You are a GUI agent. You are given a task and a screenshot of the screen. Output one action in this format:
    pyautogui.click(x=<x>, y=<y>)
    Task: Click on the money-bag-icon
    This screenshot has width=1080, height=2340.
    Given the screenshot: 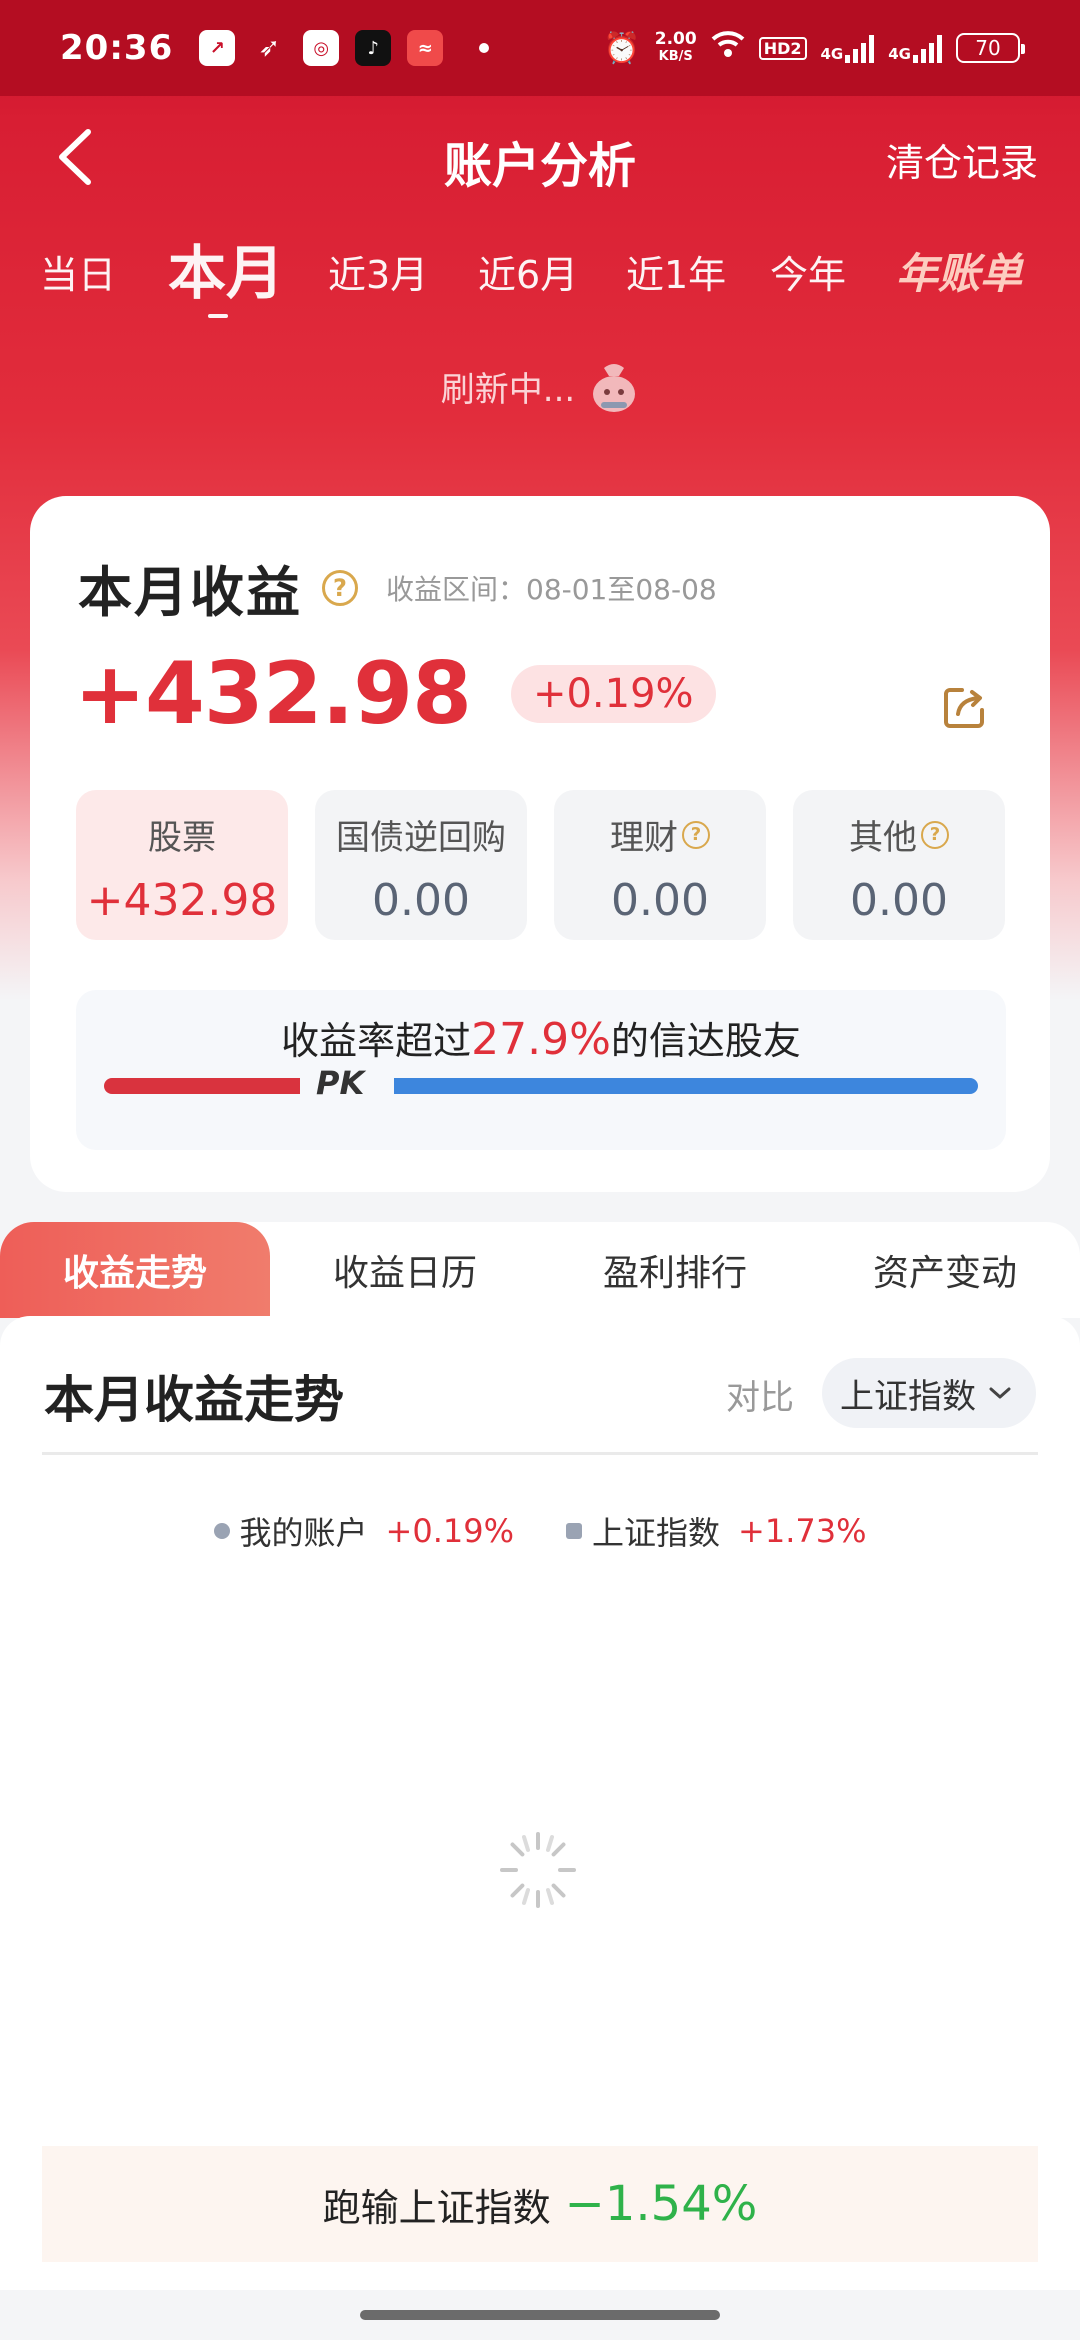 What is the action you would take?
    pyautogui.click(x=614, y=388)
    